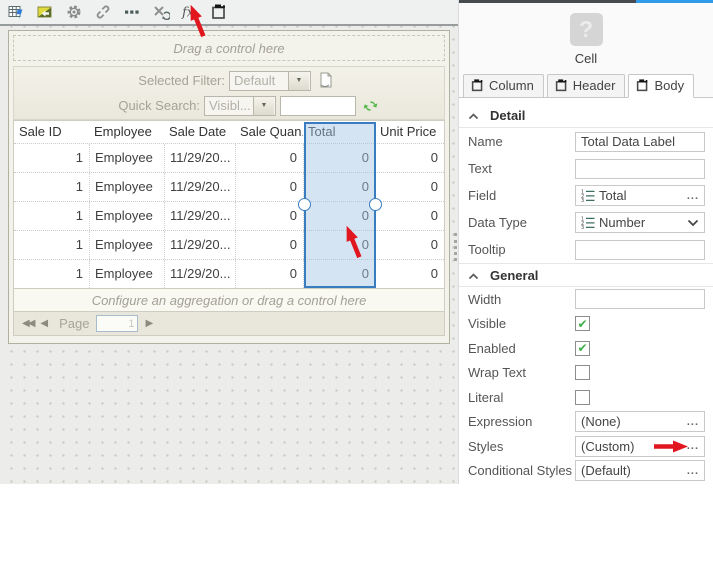  Describe the element at coordinates (485, 141) in the screenshot. I see `prop-label: Name` at that location.